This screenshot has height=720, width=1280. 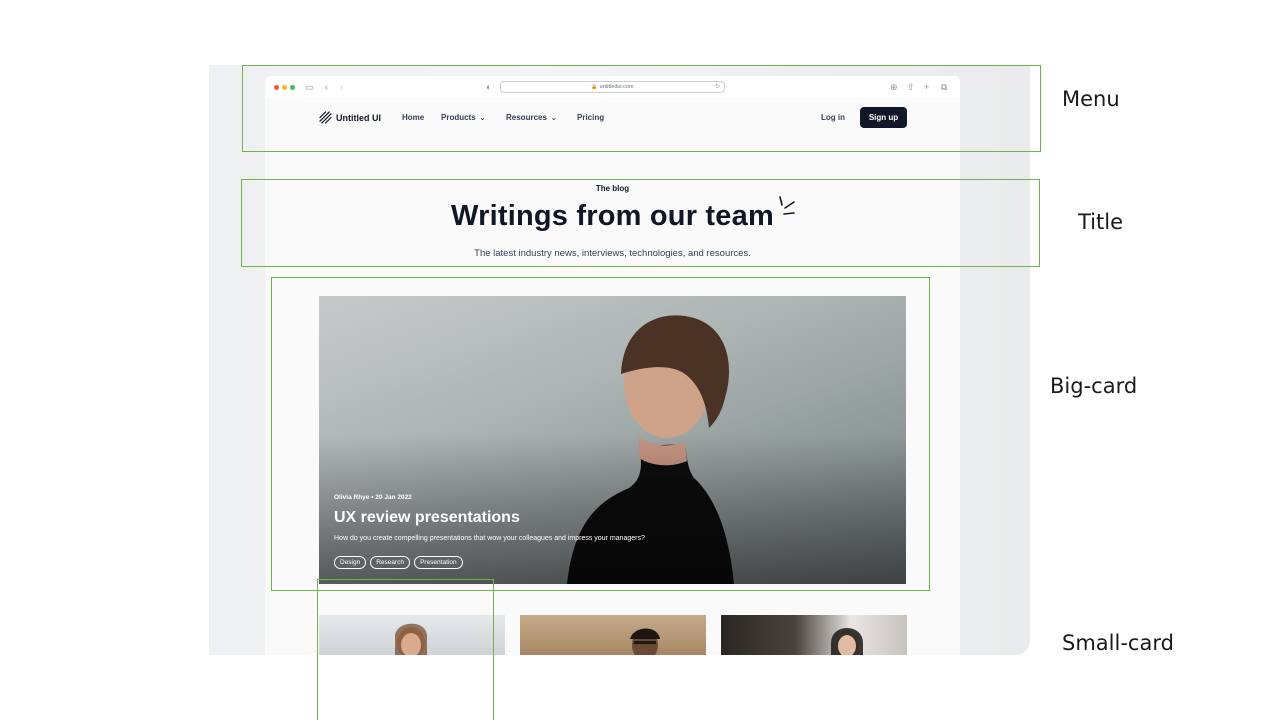 I want to click on annotation-label-title: Title, so click(x=1101, y=222).